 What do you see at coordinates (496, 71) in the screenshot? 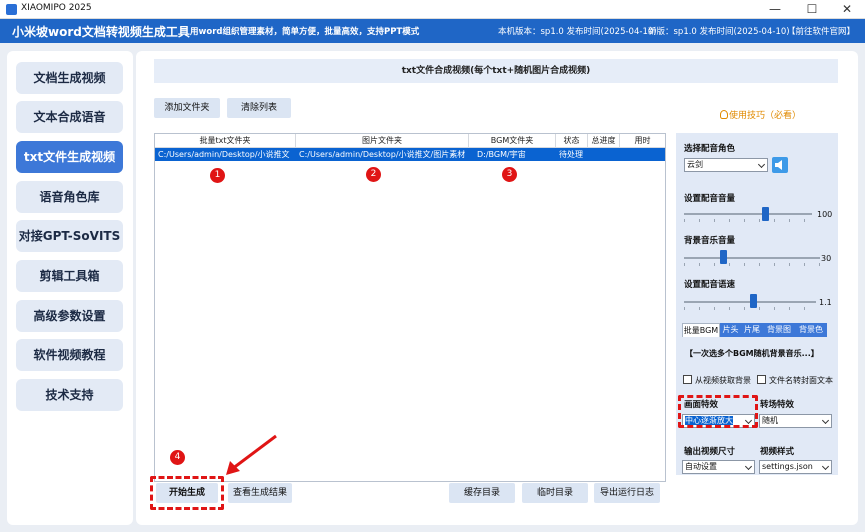
I see `page-banner: txt文件合成视频(每个txt+随机图片合成视频)` at bounding box center [496, 71].